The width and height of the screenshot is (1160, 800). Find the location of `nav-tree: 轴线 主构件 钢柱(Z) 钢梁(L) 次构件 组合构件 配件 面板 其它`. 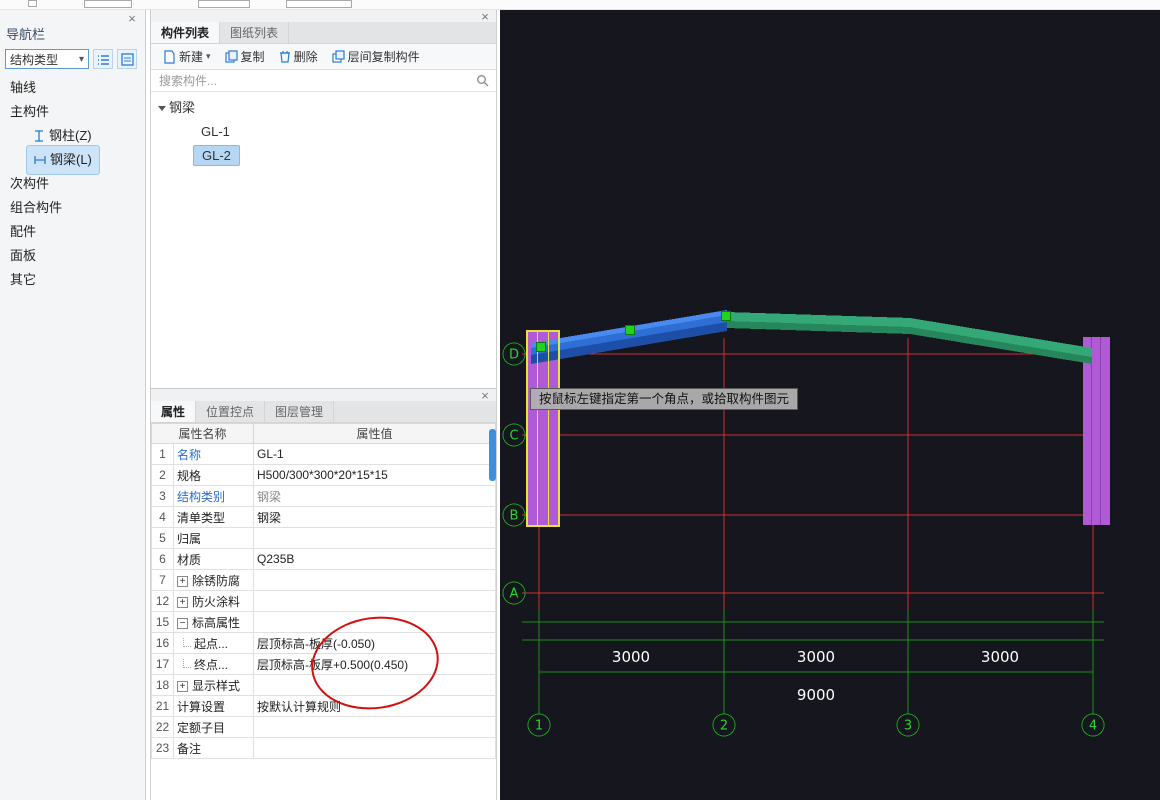

nav-tree: 轴线 主构件 钢柱(Z) 钢梁(L) 次构件 组合构件 配件 面板 其它 is located at coordinates (73, 184).